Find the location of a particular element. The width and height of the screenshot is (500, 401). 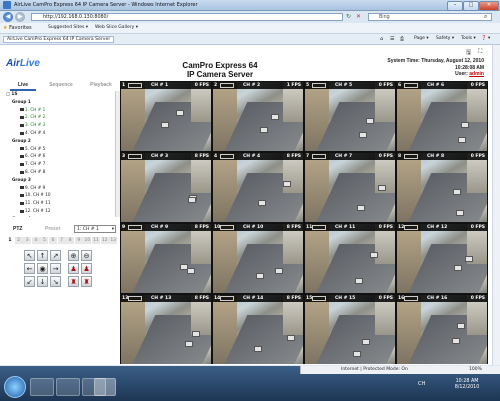

ptz-page-tab: 9 is located at coordinates (78, 240).